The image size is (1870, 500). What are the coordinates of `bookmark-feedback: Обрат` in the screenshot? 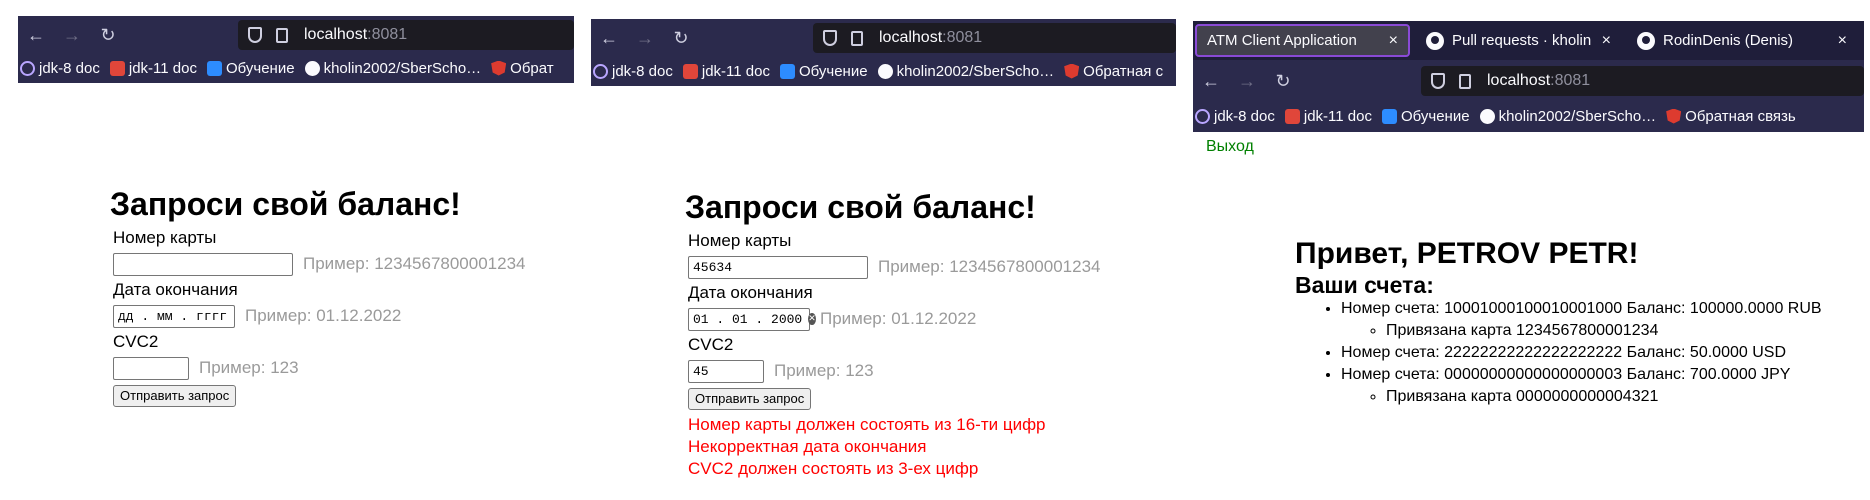 It's located at (522, 68).